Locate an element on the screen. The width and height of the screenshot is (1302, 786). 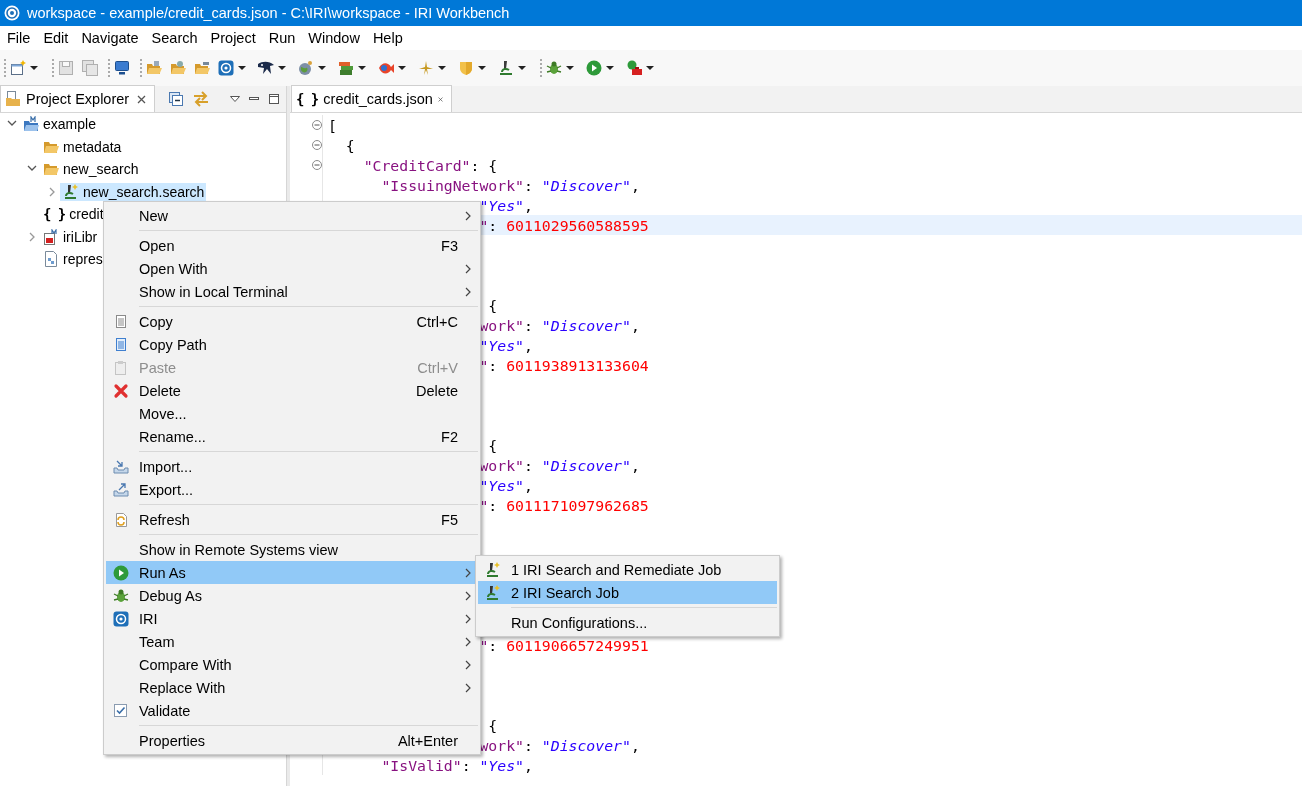
menu-item: 1 IRI Search and Remediate Job is located at coordinates (627, 569).